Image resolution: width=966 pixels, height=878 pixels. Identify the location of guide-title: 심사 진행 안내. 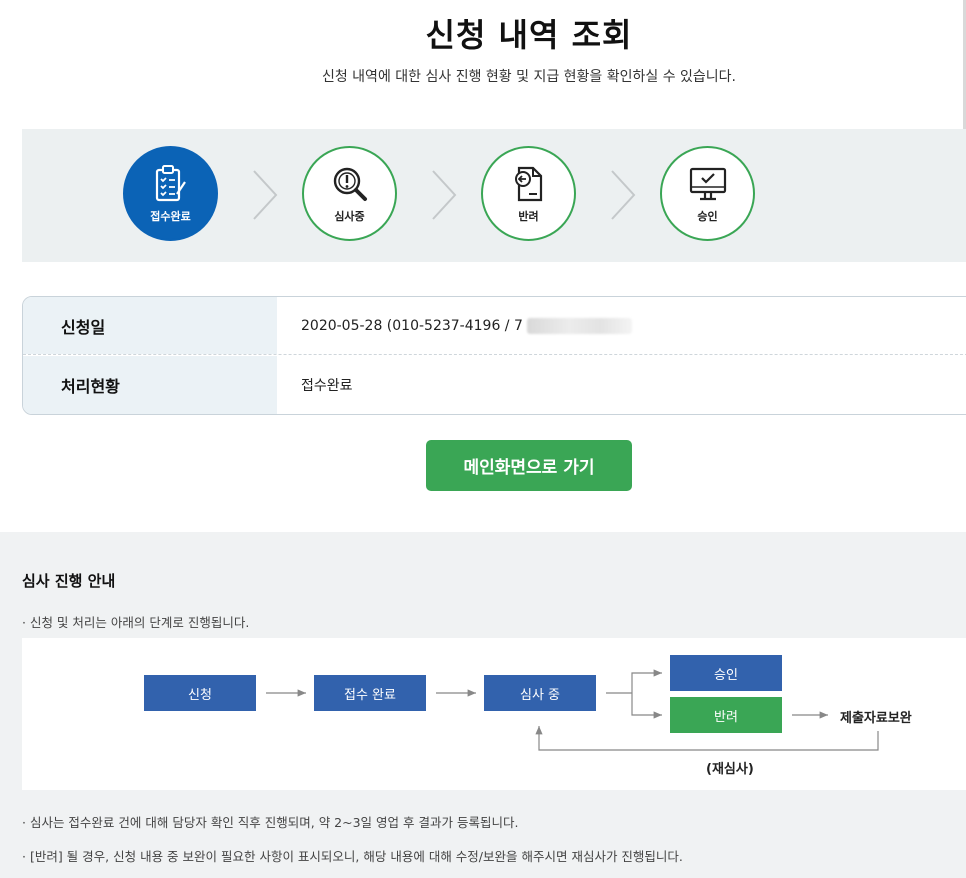
(69, 581).